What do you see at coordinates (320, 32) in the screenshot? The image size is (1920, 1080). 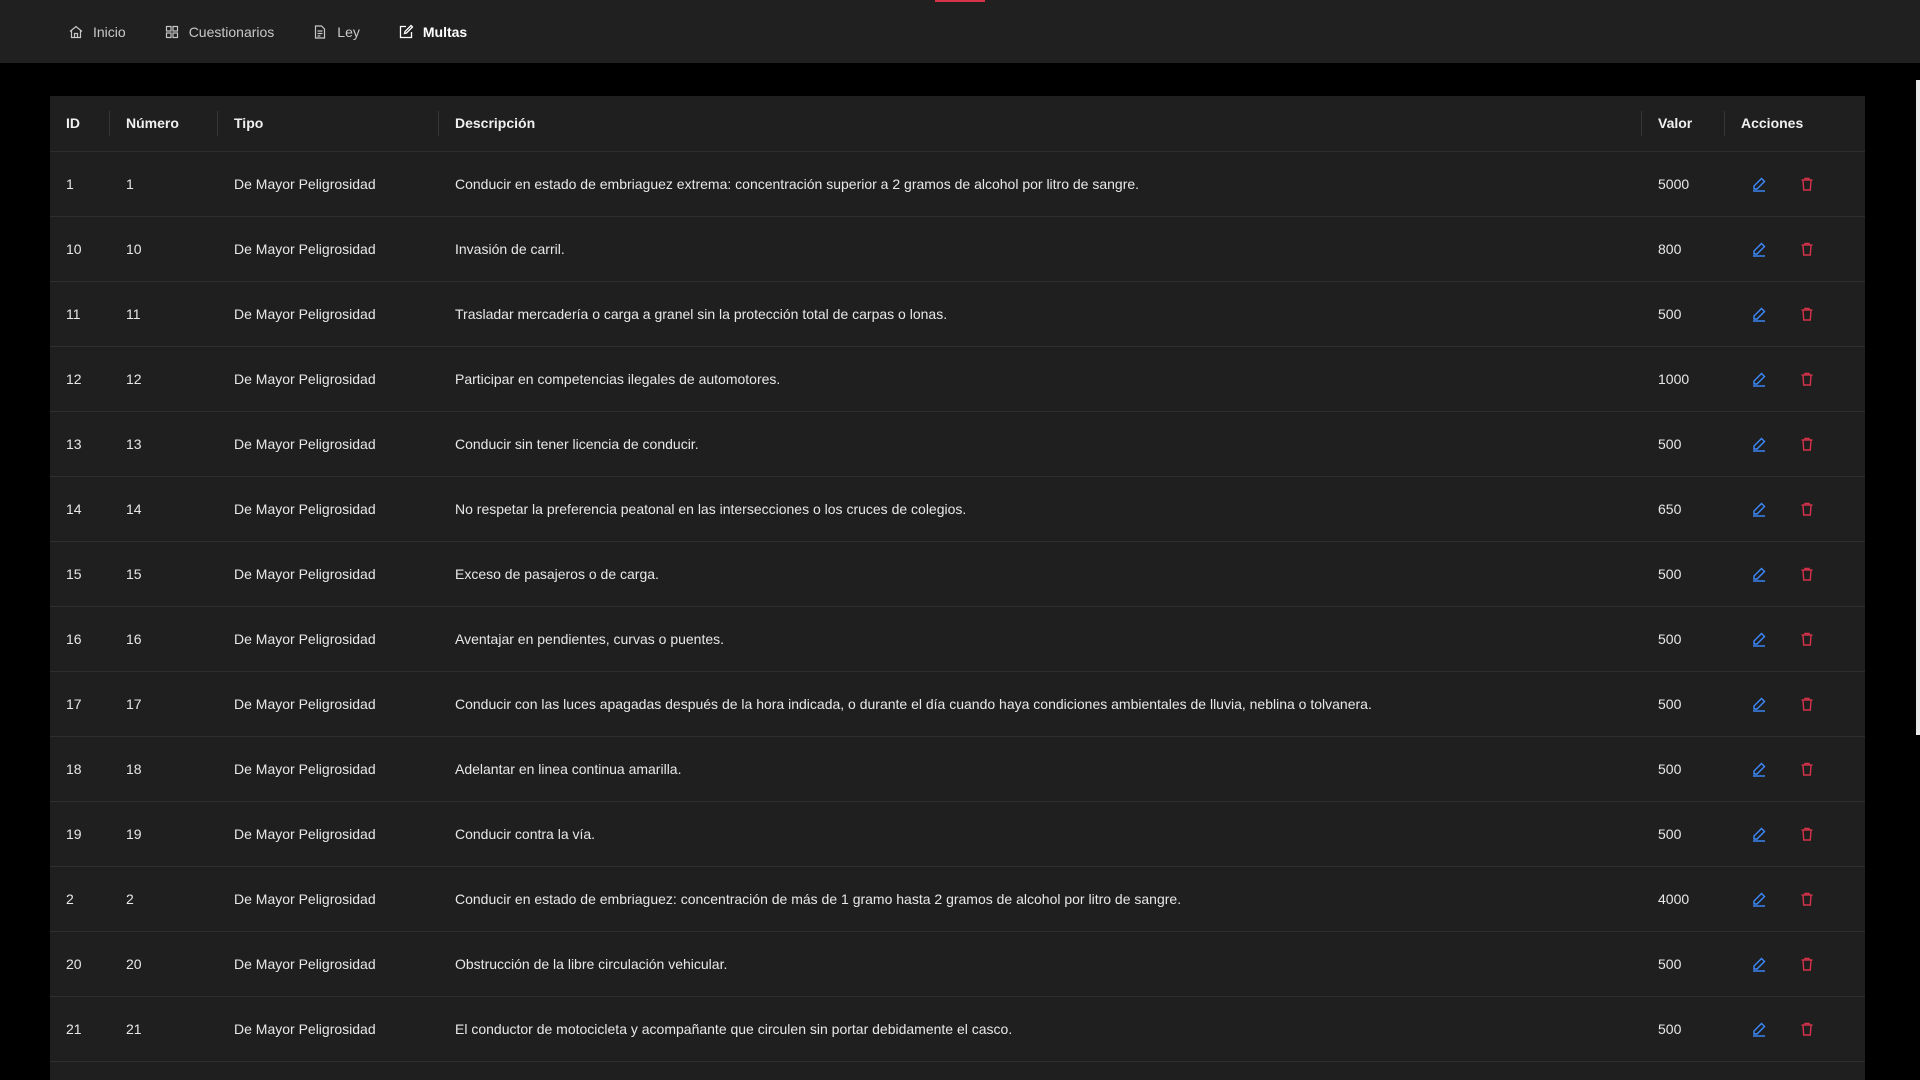 I see `document-icon` at bounding box center [320, 32].